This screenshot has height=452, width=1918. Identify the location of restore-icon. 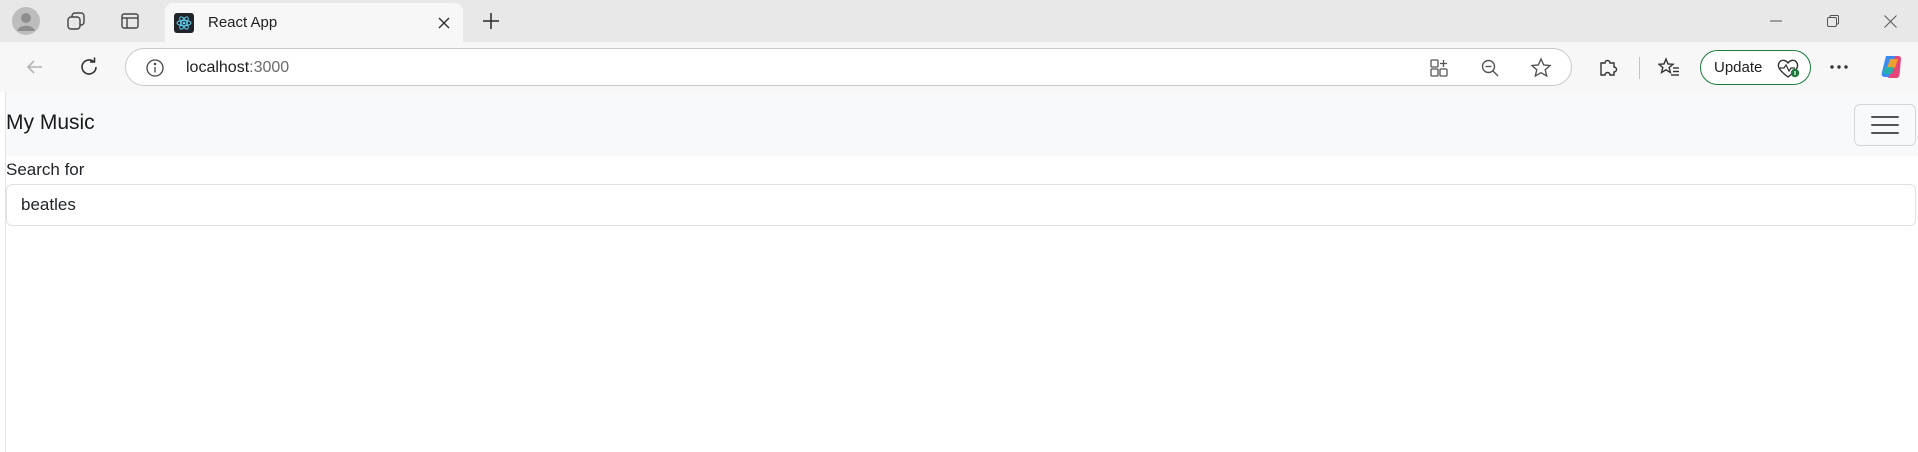
(1833, 21).